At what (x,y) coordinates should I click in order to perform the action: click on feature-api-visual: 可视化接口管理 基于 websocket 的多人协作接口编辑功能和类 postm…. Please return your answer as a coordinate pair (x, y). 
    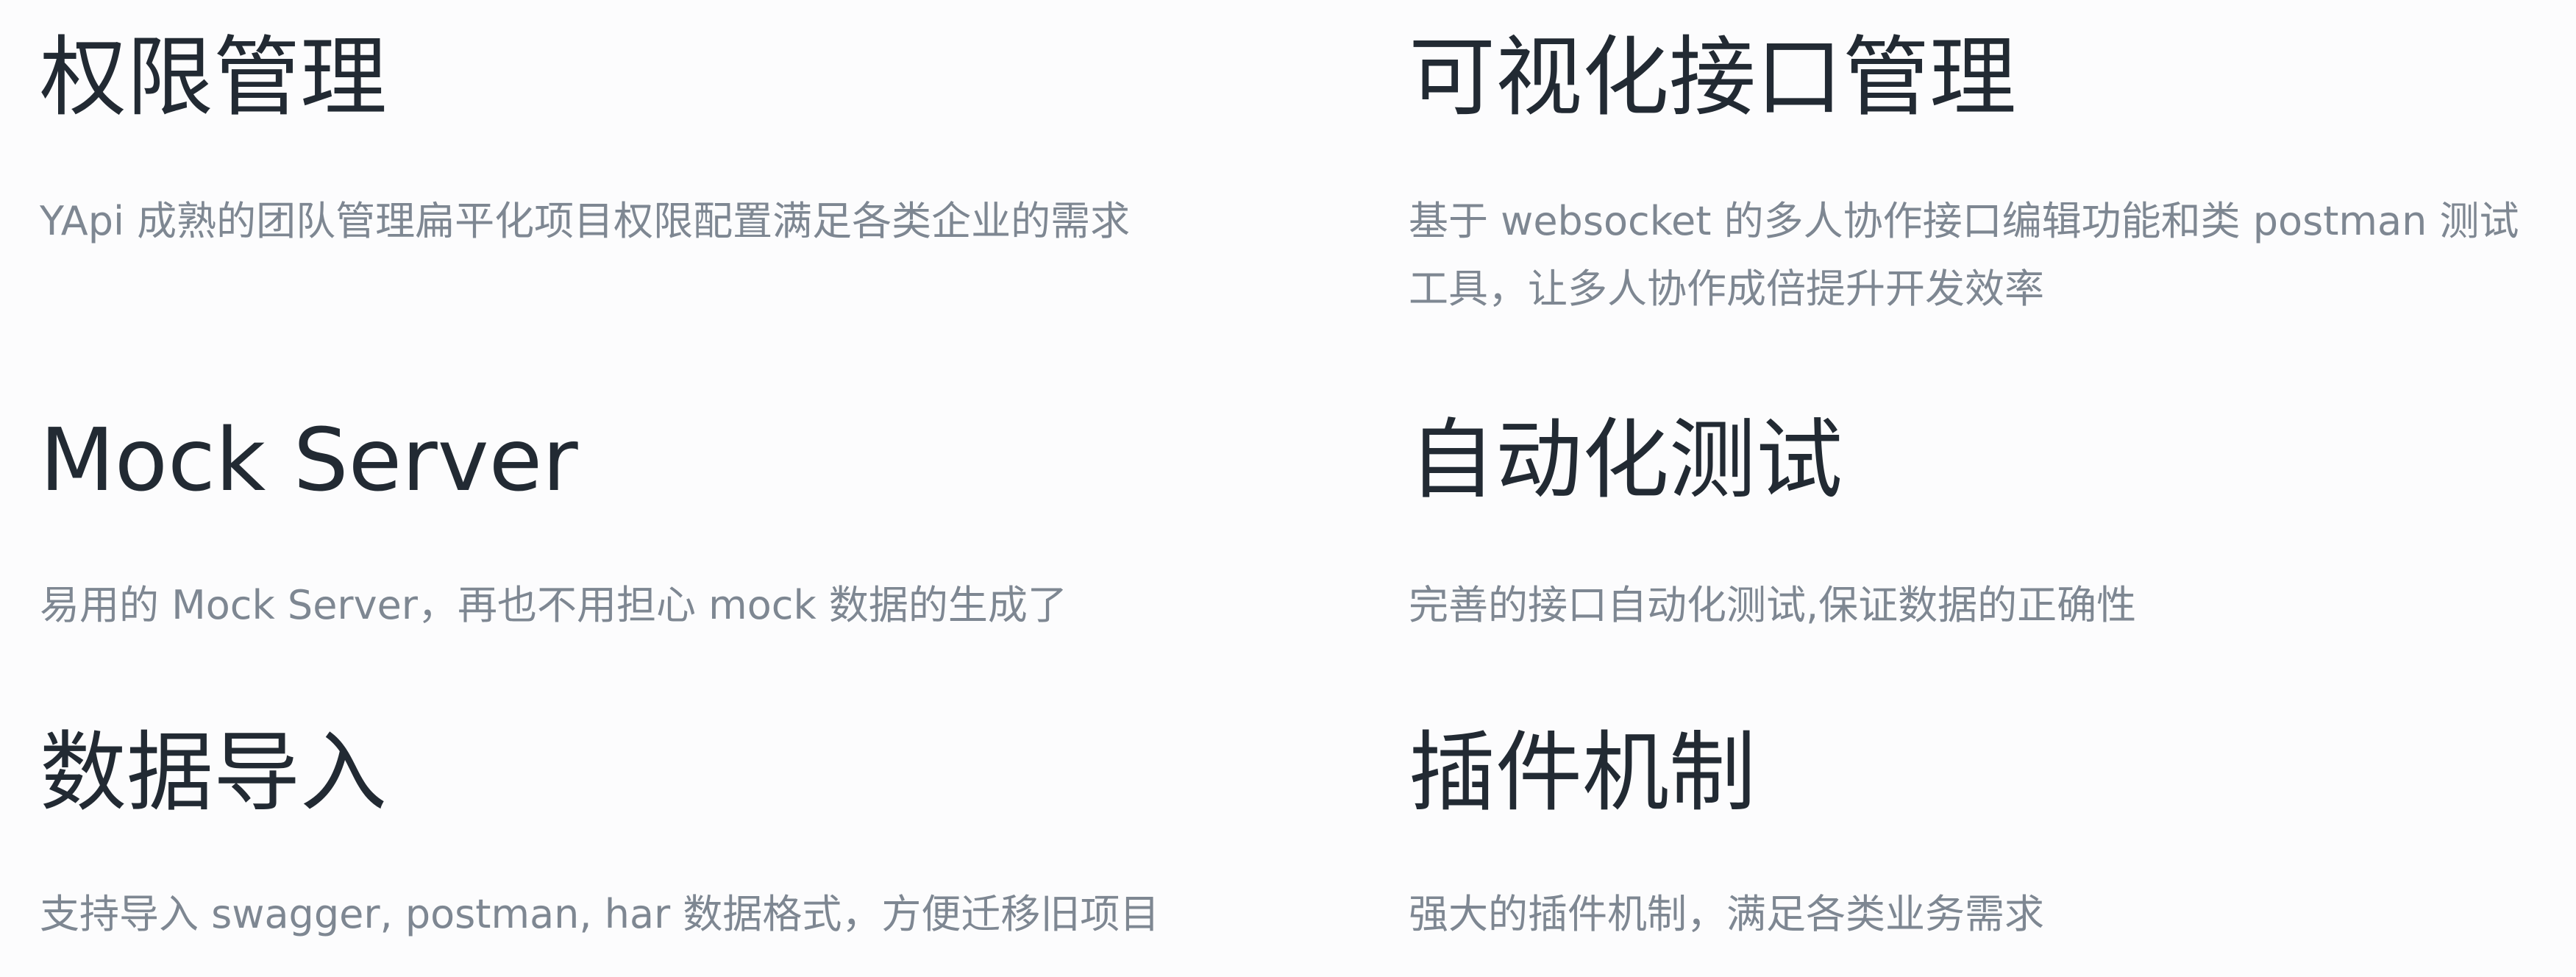
    Looking at the image, I should click on (1982, 176).